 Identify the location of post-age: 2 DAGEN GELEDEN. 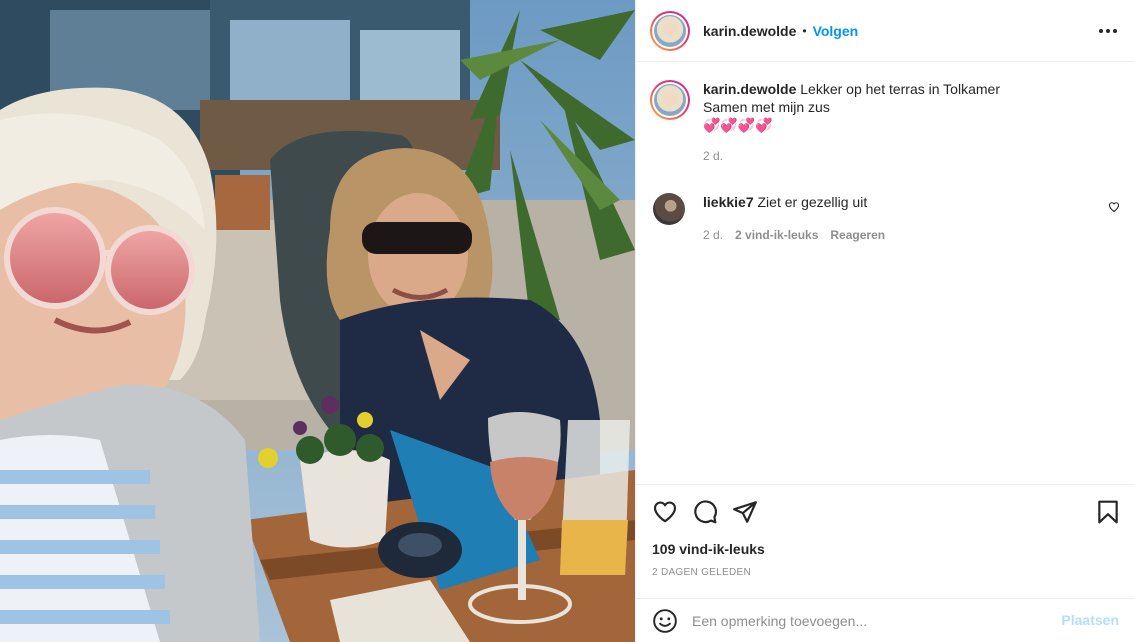
(701, 572).